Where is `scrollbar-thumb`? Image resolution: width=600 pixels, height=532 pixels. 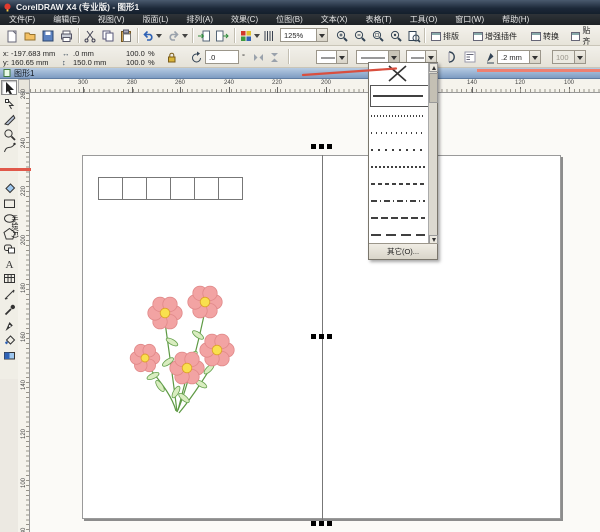 scrollbar-thumb is located at coordinates (433, 88).